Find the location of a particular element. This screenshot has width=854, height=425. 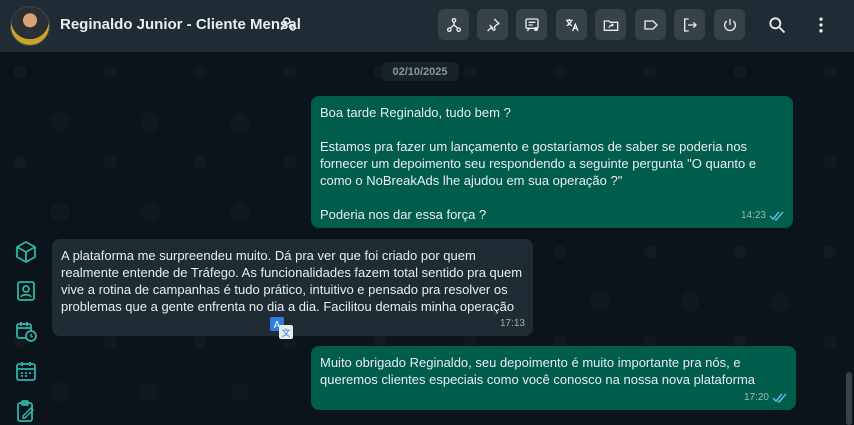

tree-button is located at coordinates (453, 24).